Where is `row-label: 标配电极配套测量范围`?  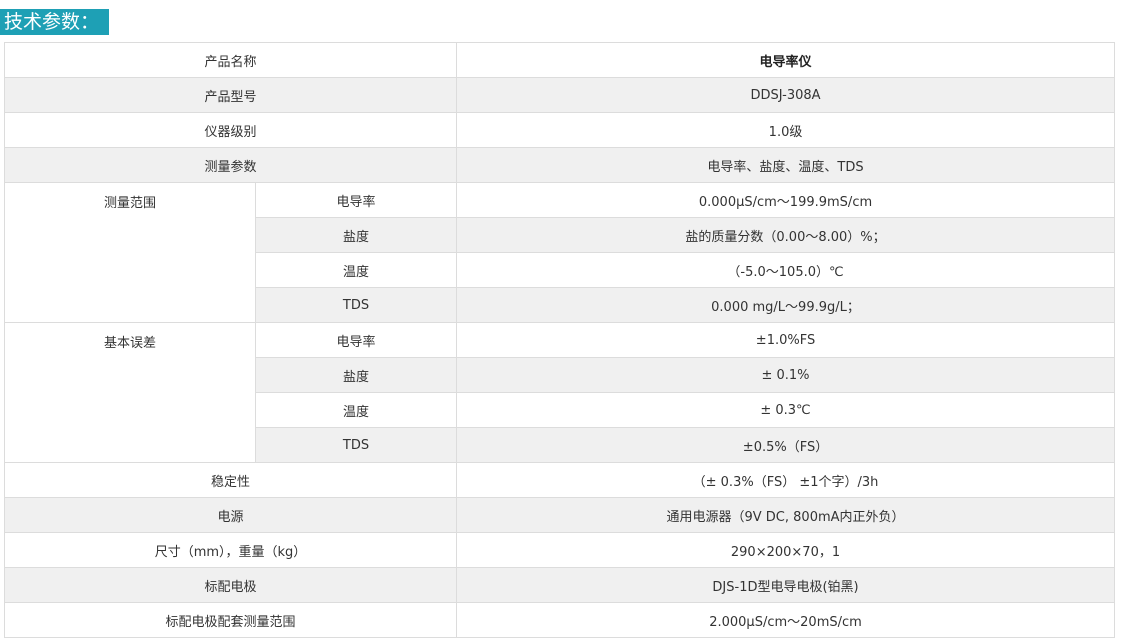 row-label: 标配电极配套测量范围 is located at coordinates (230, 620).